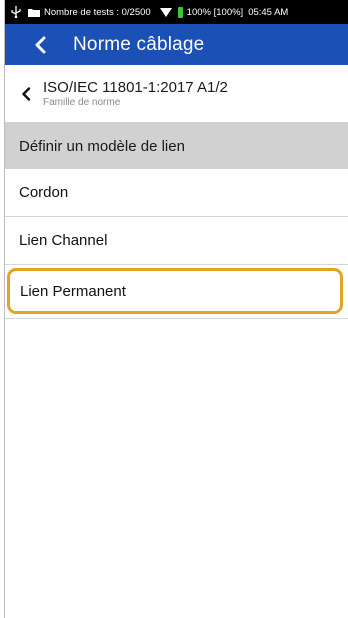  What do you see at coordinates (180, 12) in the screenshot?
I see `battery-icon` at bounding box center [180, 12].